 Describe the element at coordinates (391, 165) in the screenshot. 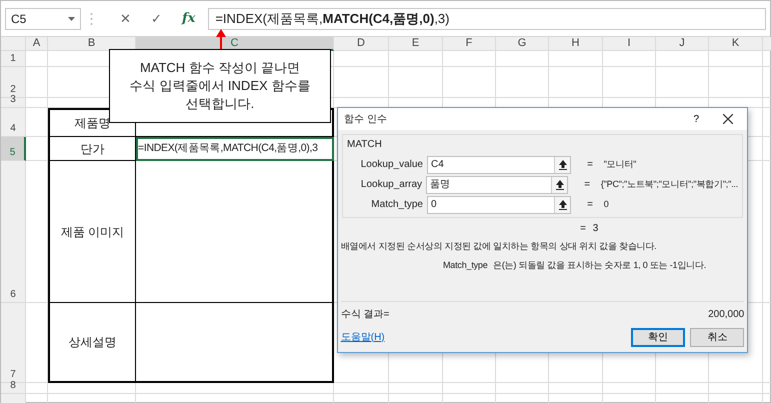

I see `argument-label: Lookup_value` at that location.